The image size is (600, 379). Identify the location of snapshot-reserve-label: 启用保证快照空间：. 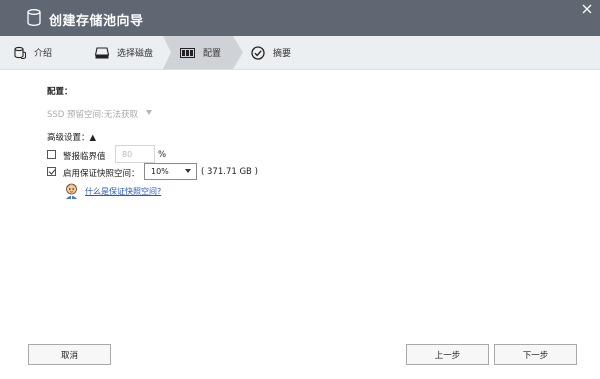
(101, 174).